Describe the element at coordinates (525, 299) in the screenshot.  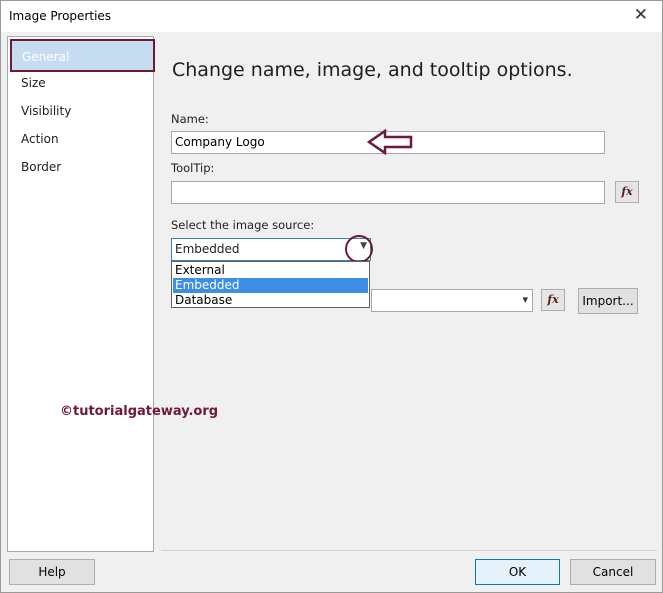
I see `chevron-down-icon: ▾` at that location.